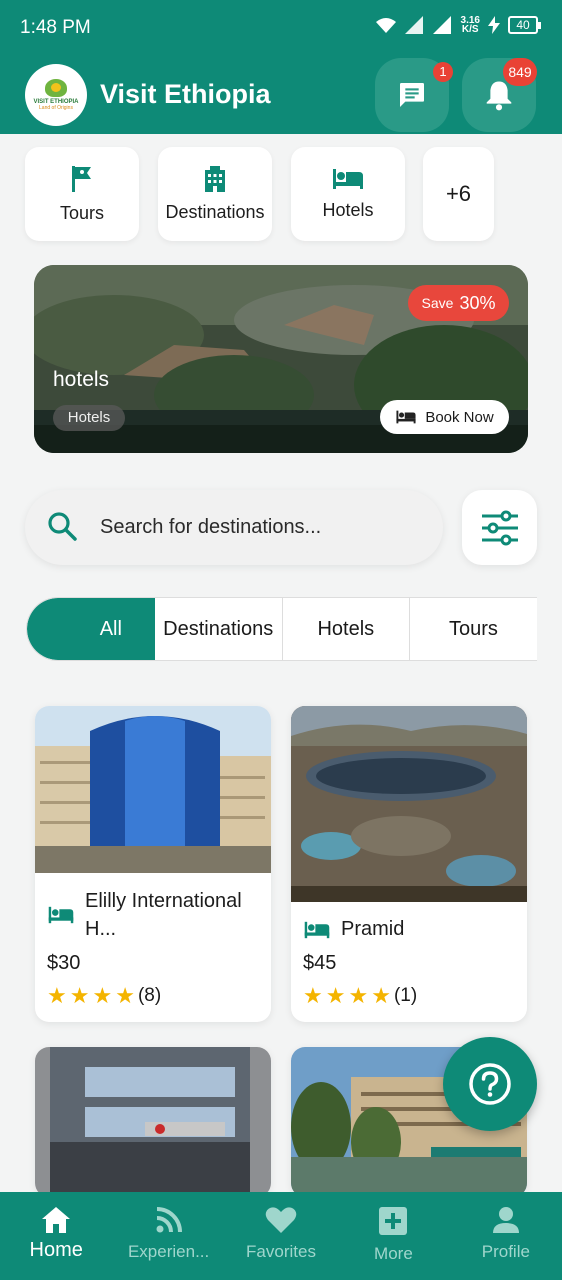  Describe the element at coordinates (149, 995) in the screenshot. I see `review-count: (8)` at that location.